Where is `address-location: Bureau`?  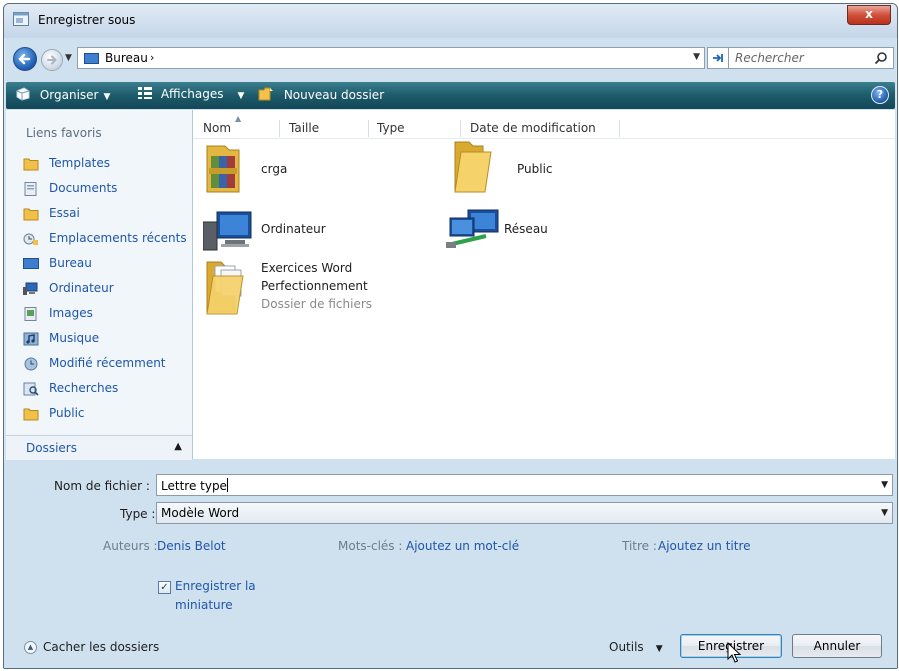 address-location: Bureau is located at coordinates (126, 58).